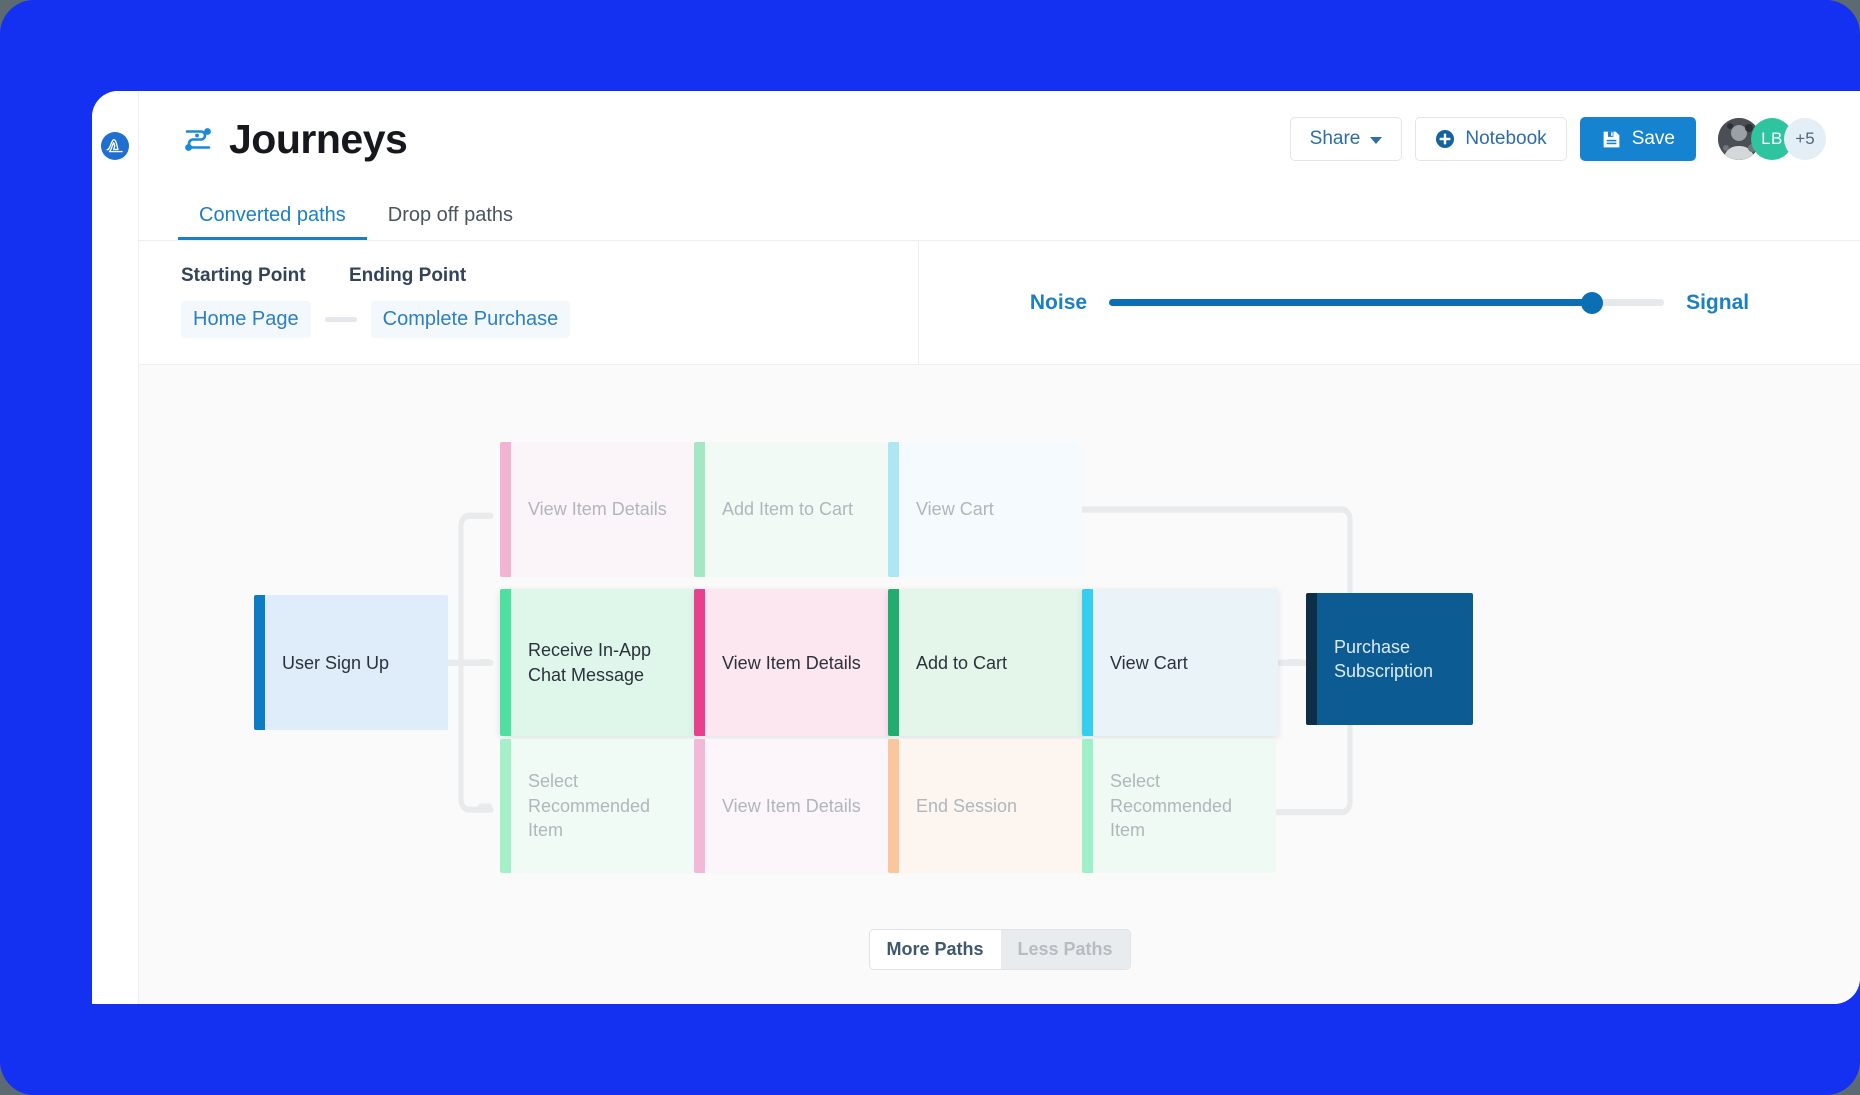  I want to click on app-header: Journeys Share Notebook Save LB +5, so click(999, 139).